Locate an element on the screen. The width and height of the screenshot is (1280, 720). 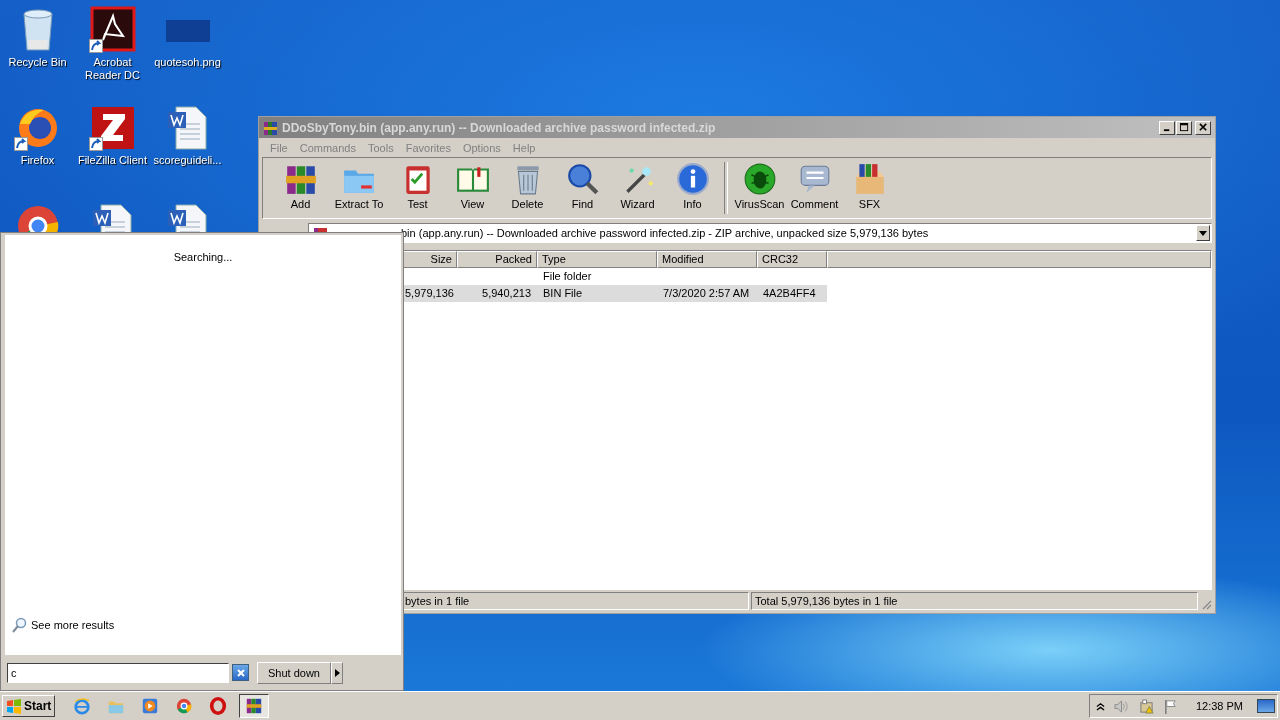
desktop-icon-label: FileZilla Client is located at coordinates (112, 160).